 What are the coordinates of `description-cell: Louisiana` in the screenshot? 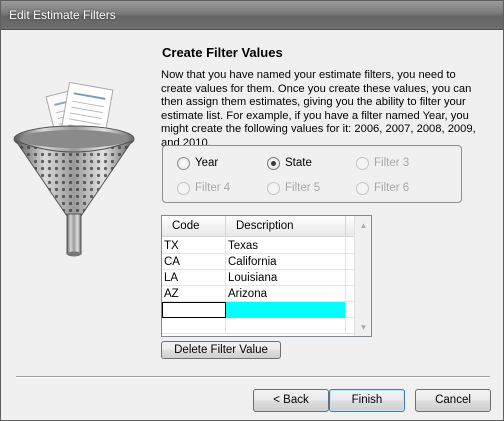 It's located at (286, 278).